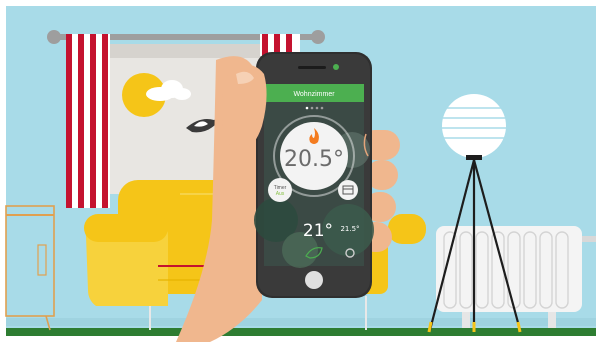 The height and width of the screenshot is (342, 602). Describe the element at coordinates (301, 332) in the screenshot. I see `floor` at that location.